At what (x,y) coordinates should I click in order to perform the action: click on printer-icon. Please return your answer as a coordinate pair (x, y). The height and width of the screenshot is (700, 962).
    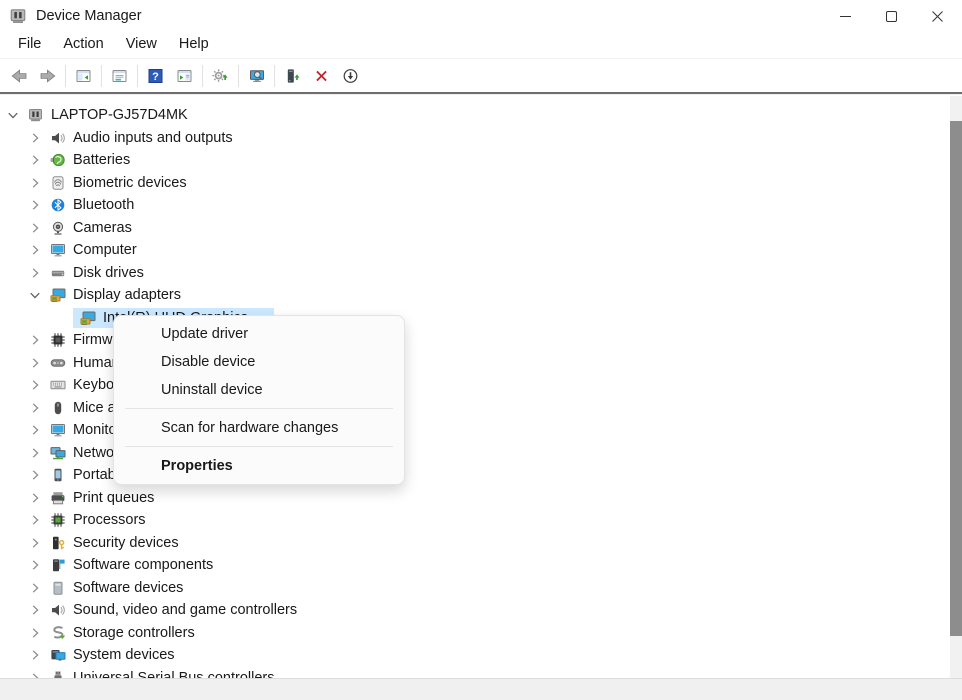
    Looking at the image, I should click on (57, 498).